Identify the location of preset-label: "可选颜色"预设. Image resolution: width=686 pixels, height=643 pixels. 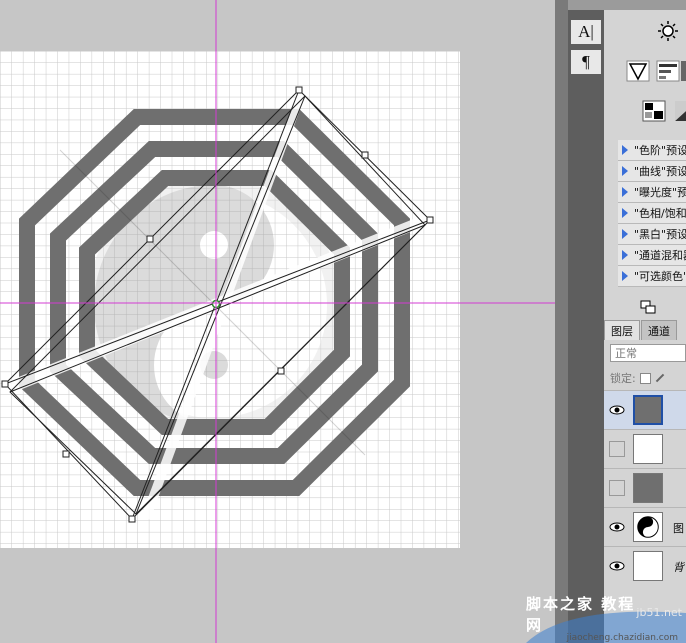
(660, 276).